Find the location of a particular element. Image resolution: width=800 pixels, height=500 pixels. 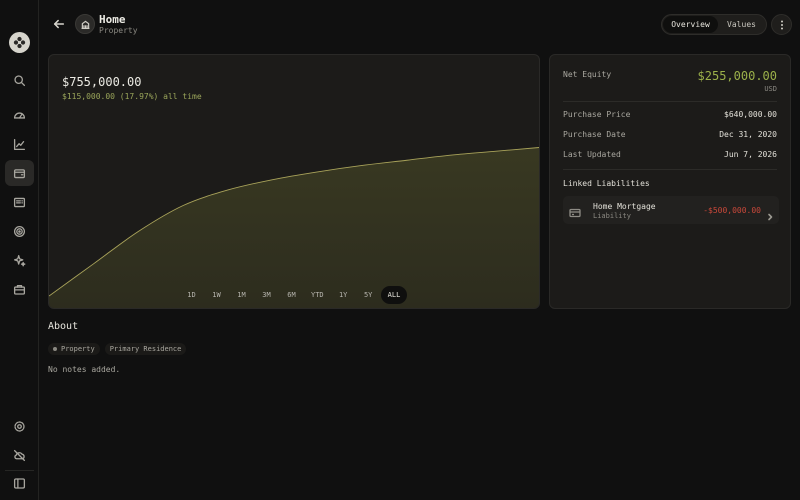

last-updated-value: Jun 7, 2026 is located at coordinates (750, 154).